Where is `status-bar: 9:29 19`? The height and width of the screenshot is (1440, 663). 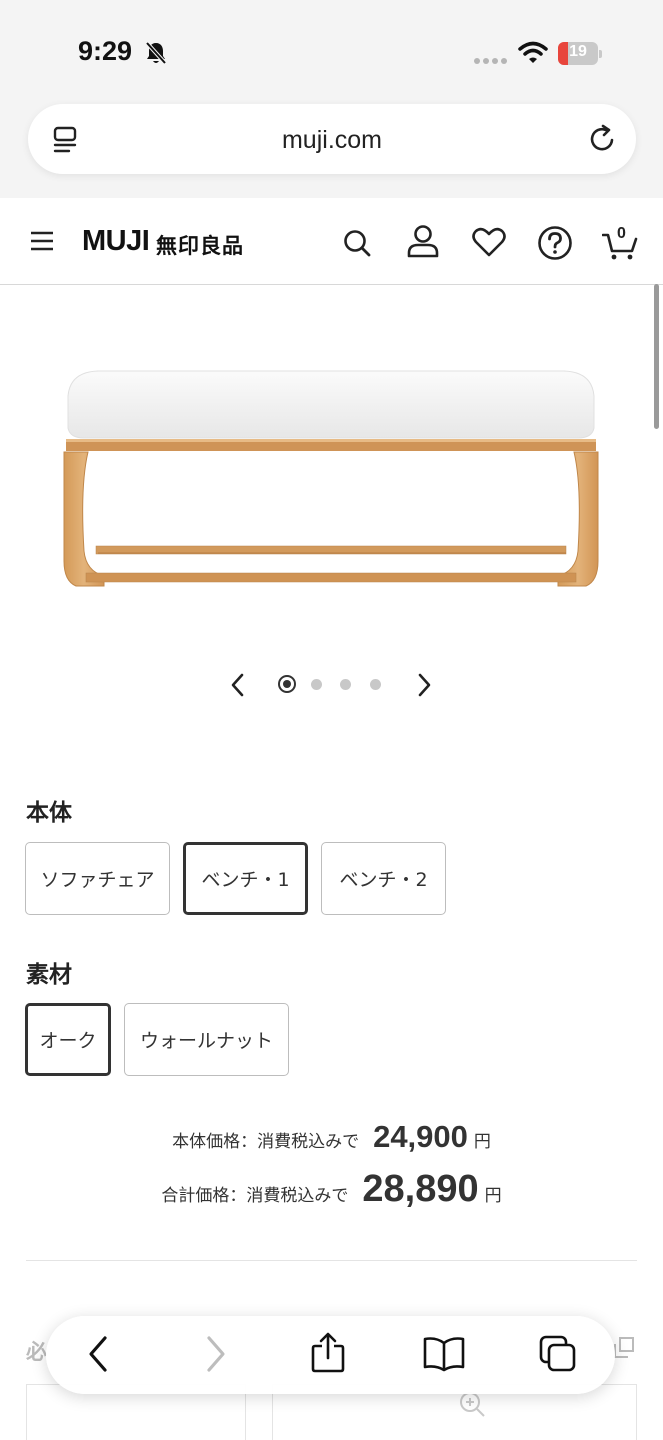
status-bar: 9:29 19 is located at coordinates (331, 50).